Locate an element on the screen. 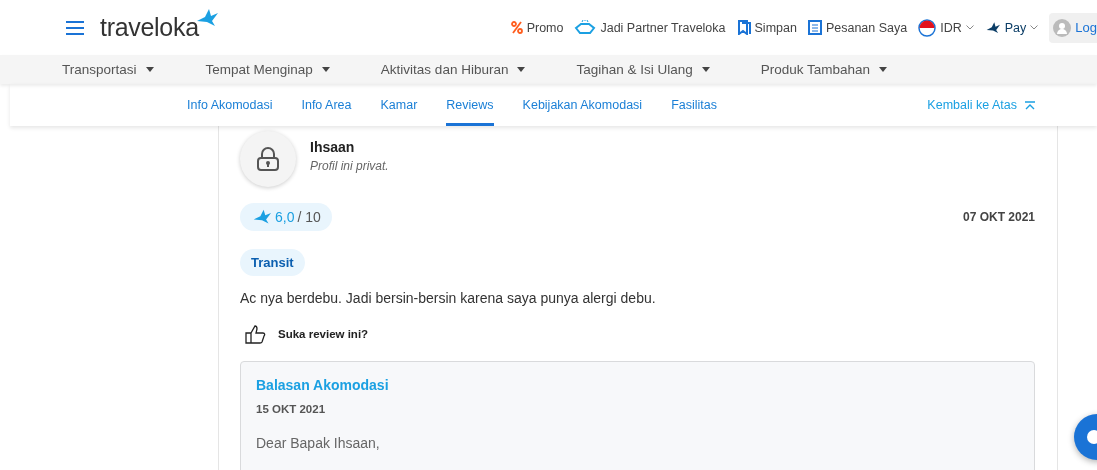 Image resolution: width=1097 pixels, height=470 pixels. login-button: Log is located at coordinates (1073, 27).